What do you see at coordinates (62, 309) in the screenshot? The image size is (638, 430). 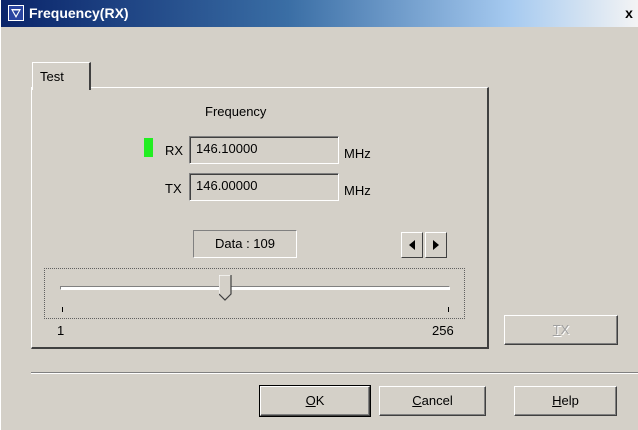 I see `slider-tick-min` at bounding box center [62, 309].